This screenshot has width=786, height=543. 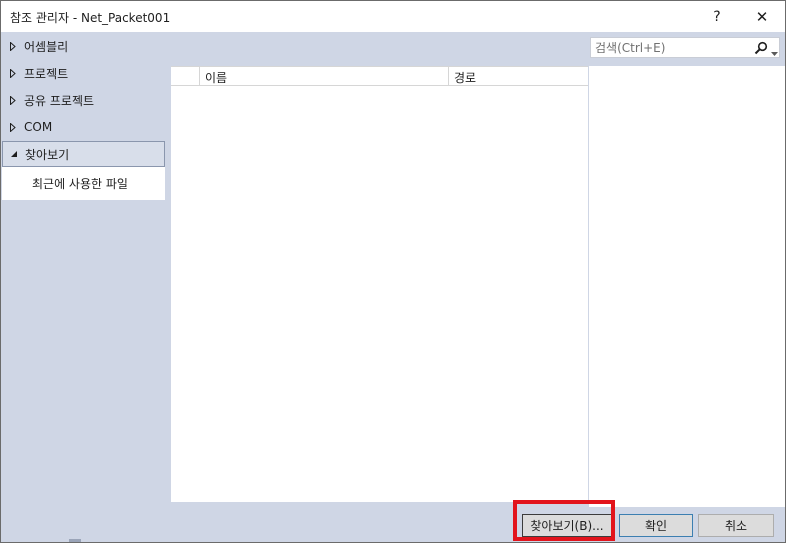 I want to click on sidebar-item-recent-files: 최근에 사용한 파일, so click(x=83, y=183).